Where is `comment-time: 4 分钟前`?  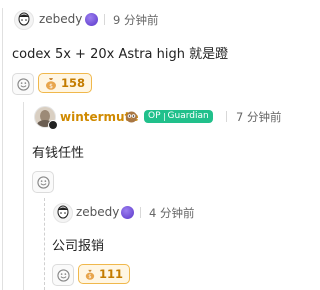
comment-time: 4 分钟前 is located at coordinates (172, 213).